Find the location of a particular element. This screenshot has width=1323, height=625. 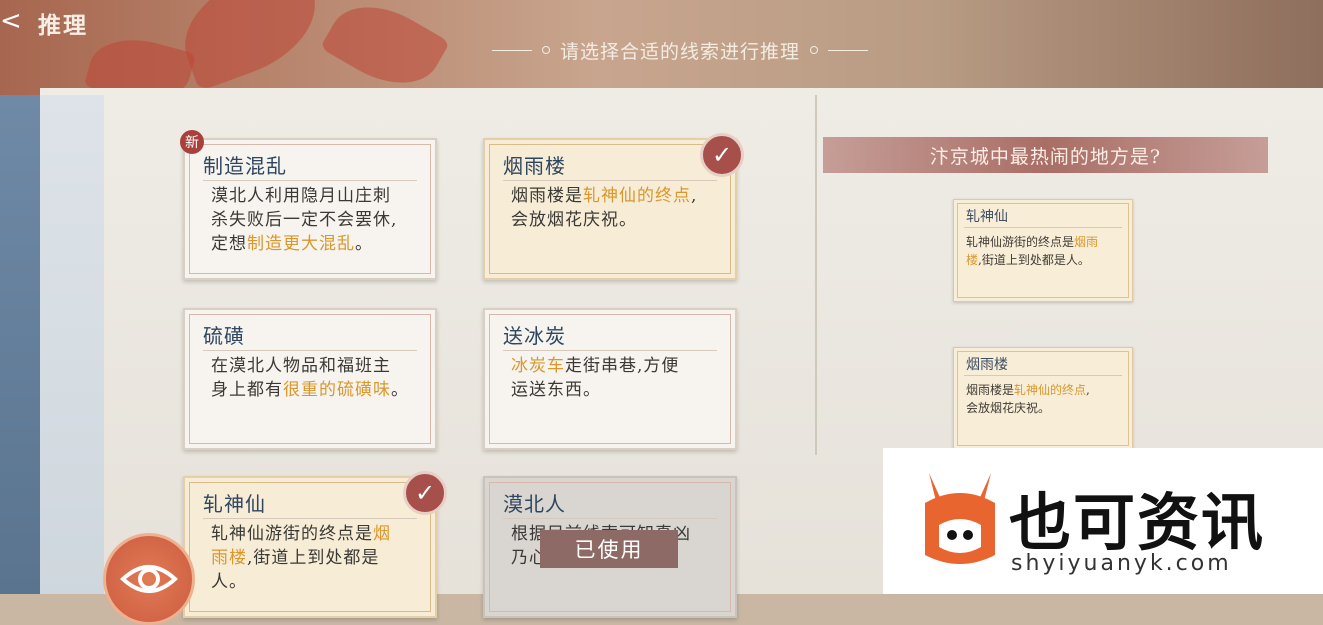

selected-clue-text: 烟雨楼是轧神仙的终点, 会放烟花庆祝。 is located at coordinates (1028, 399).